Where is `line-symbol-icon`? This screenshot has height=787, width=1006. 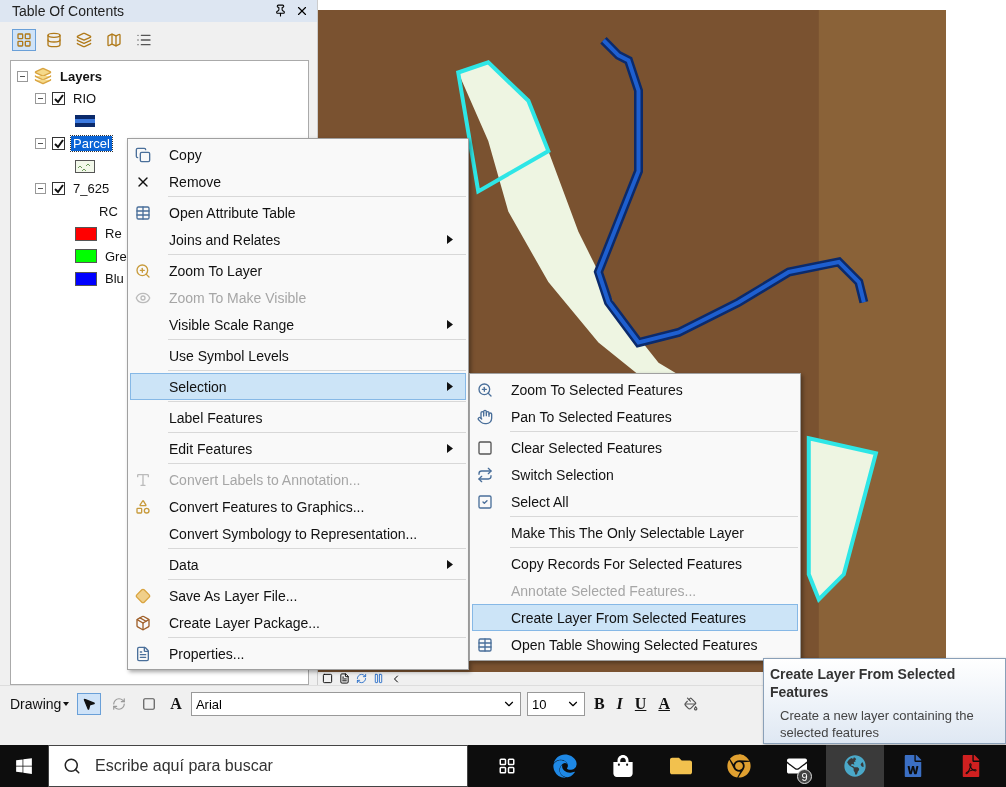 line-symbol-icon is located at coordinates (85, 121).